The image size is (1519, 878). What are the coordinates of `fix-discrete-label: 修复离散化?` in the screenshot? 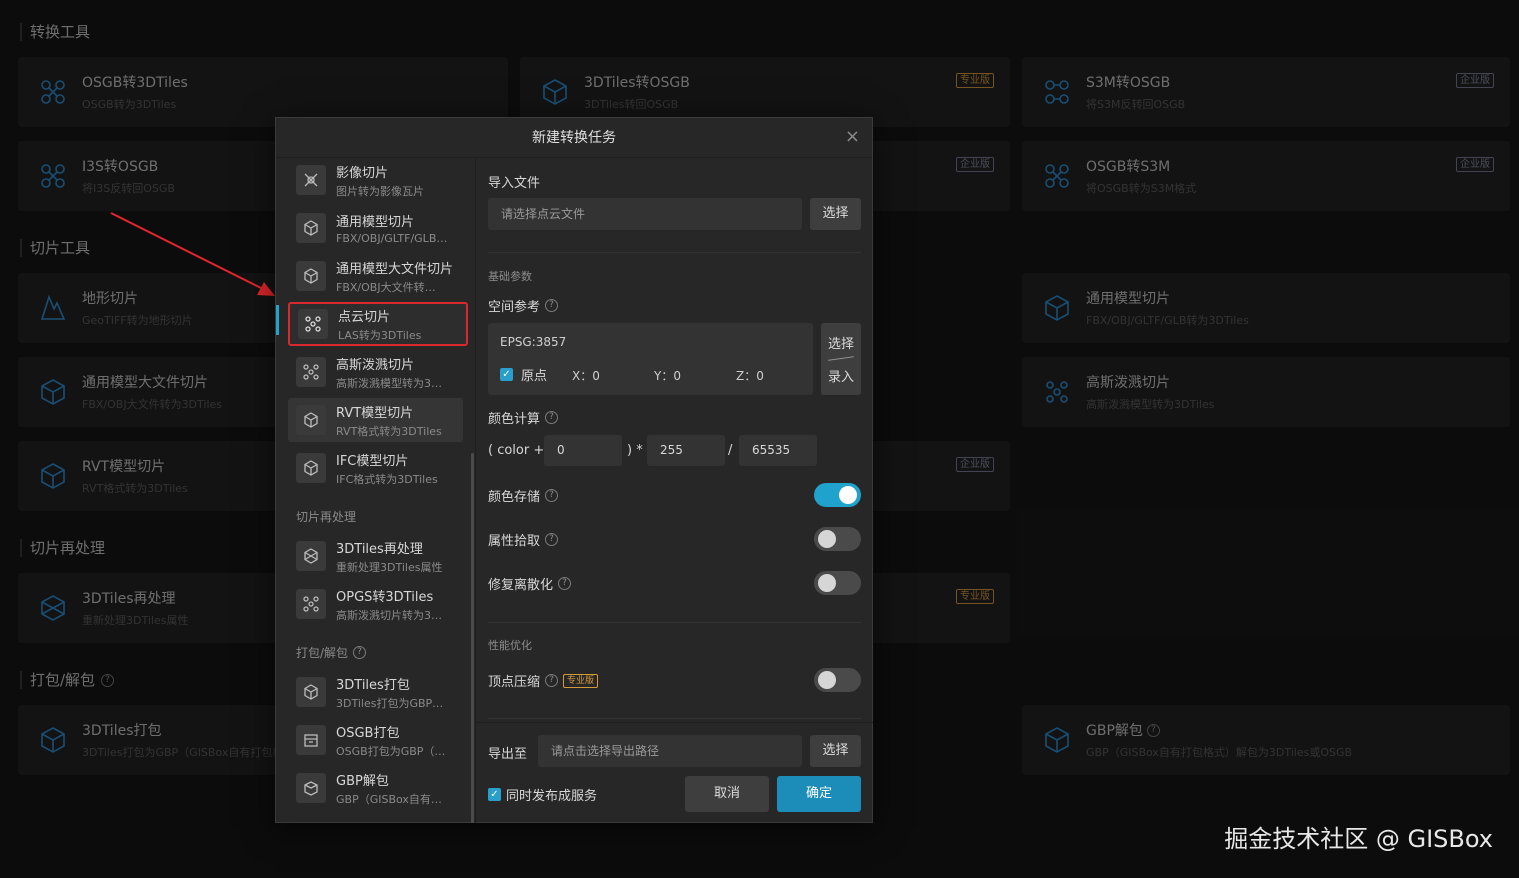 It's located at (530, 583).